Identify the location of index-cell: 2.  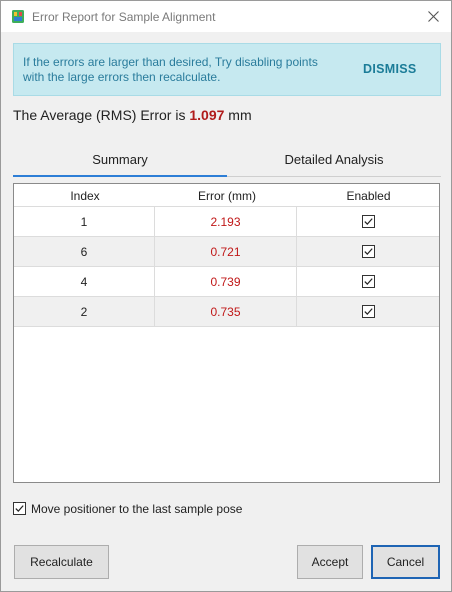
(84, 311).